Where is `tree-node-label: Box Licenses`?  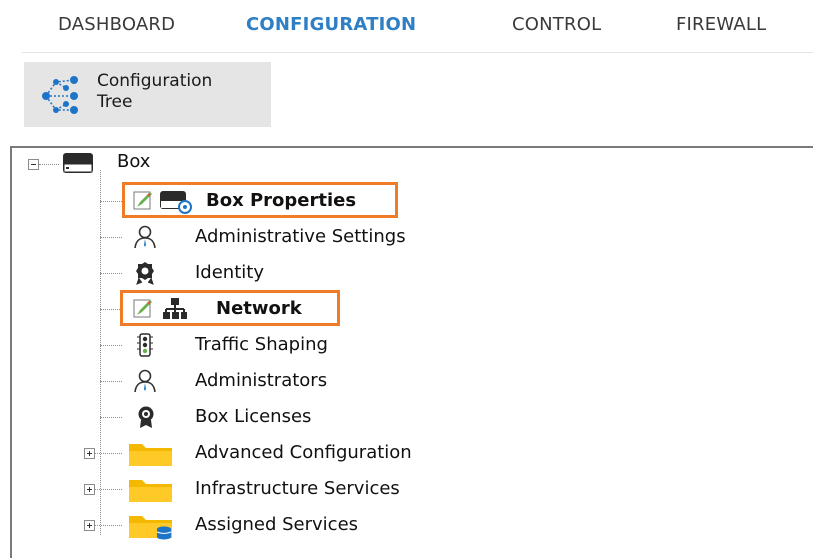
tree-node-label: Box Licenses is located at coordinates (253, 416).